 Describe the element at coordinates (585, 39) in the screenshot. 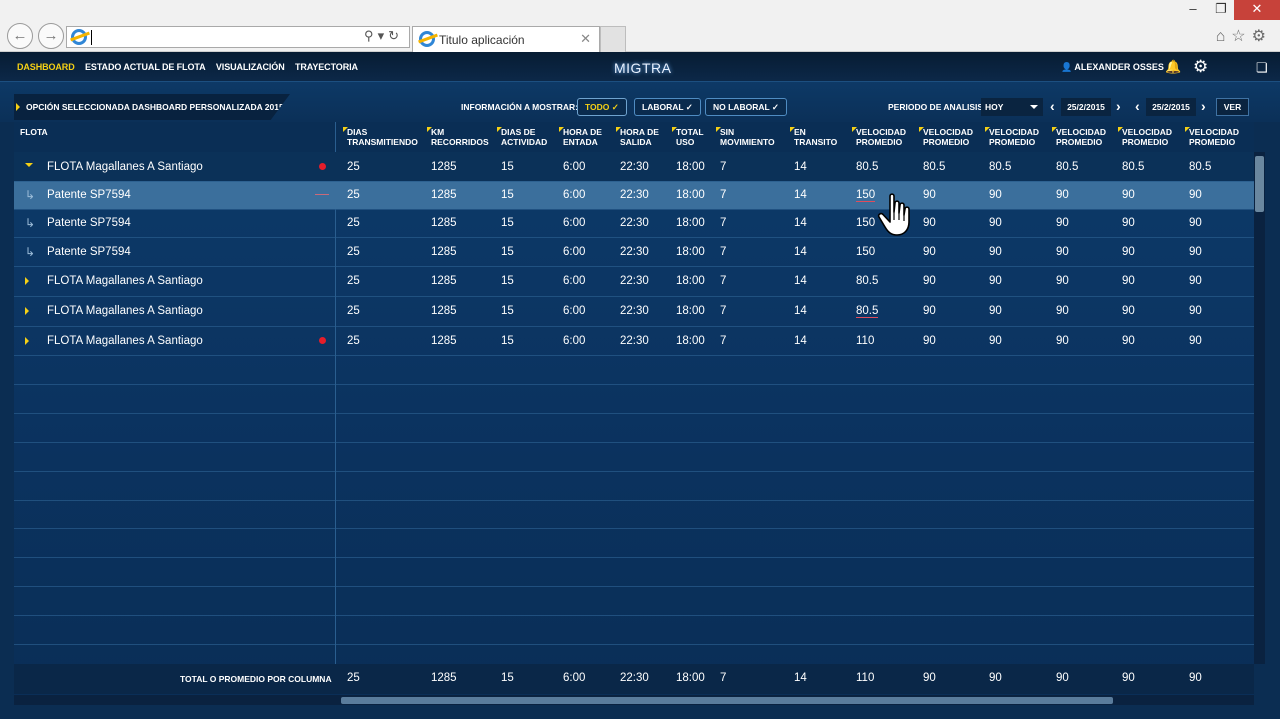

I see `close-tab-icon: ✕` at that location.